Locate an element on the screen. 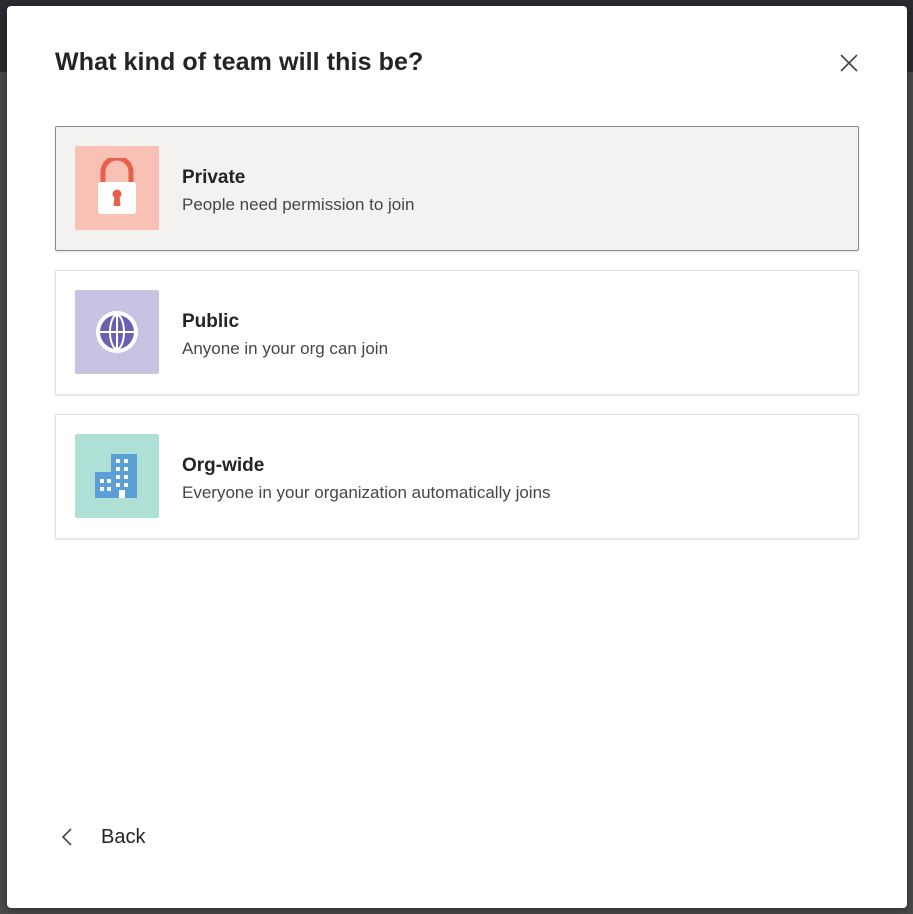 This screenshot has height=914, width=913. public-tile is located at coordinates (117, 332).